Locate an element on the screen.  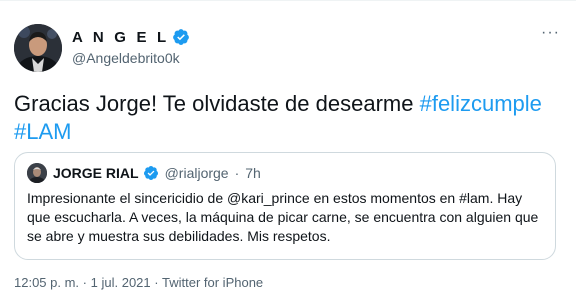
quoted-tweet-time: 7h is located at coordinates (253, 173).